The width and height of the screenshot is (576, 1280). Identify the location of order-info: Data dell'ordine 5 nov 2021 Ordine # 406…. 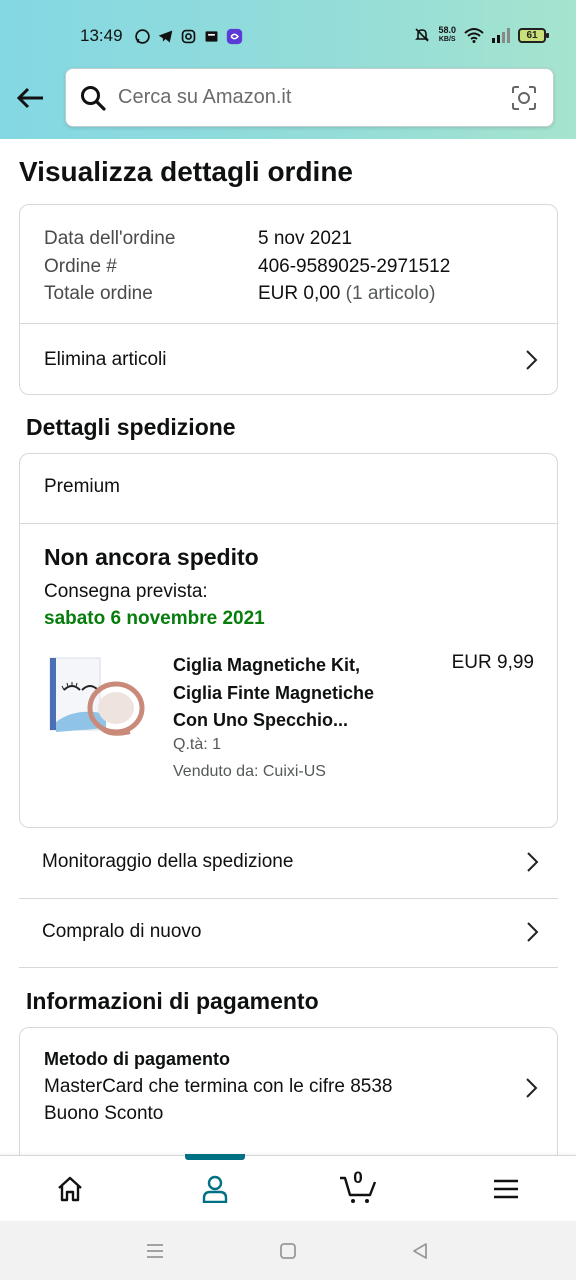
(247, 266).